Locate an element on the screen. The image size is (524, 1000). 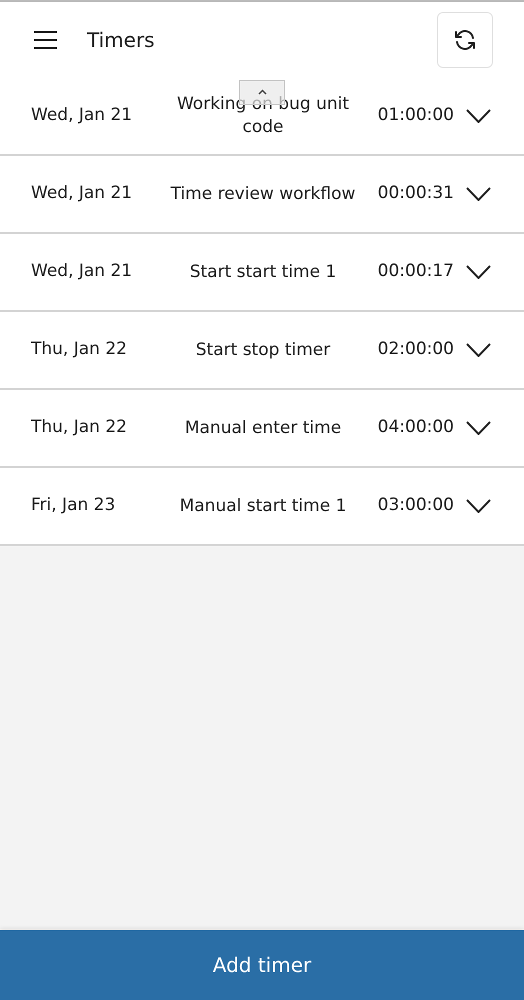
timer-row: Thu, Jan 22 Start stop timer 02:00:00 is located at coordinates (262, 351).